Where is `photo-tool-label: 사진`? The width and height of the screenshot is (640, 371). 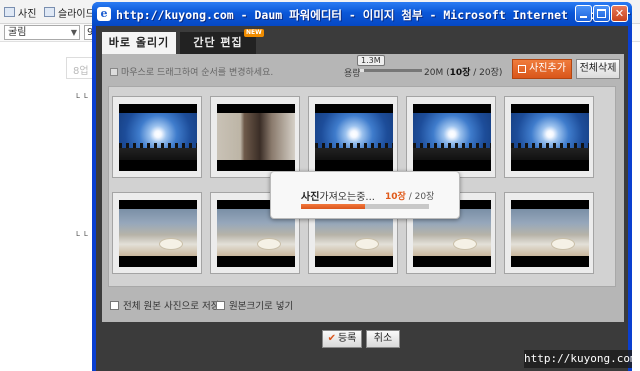 photo-tool-label: 사진 is located at coordinates (27, 14).